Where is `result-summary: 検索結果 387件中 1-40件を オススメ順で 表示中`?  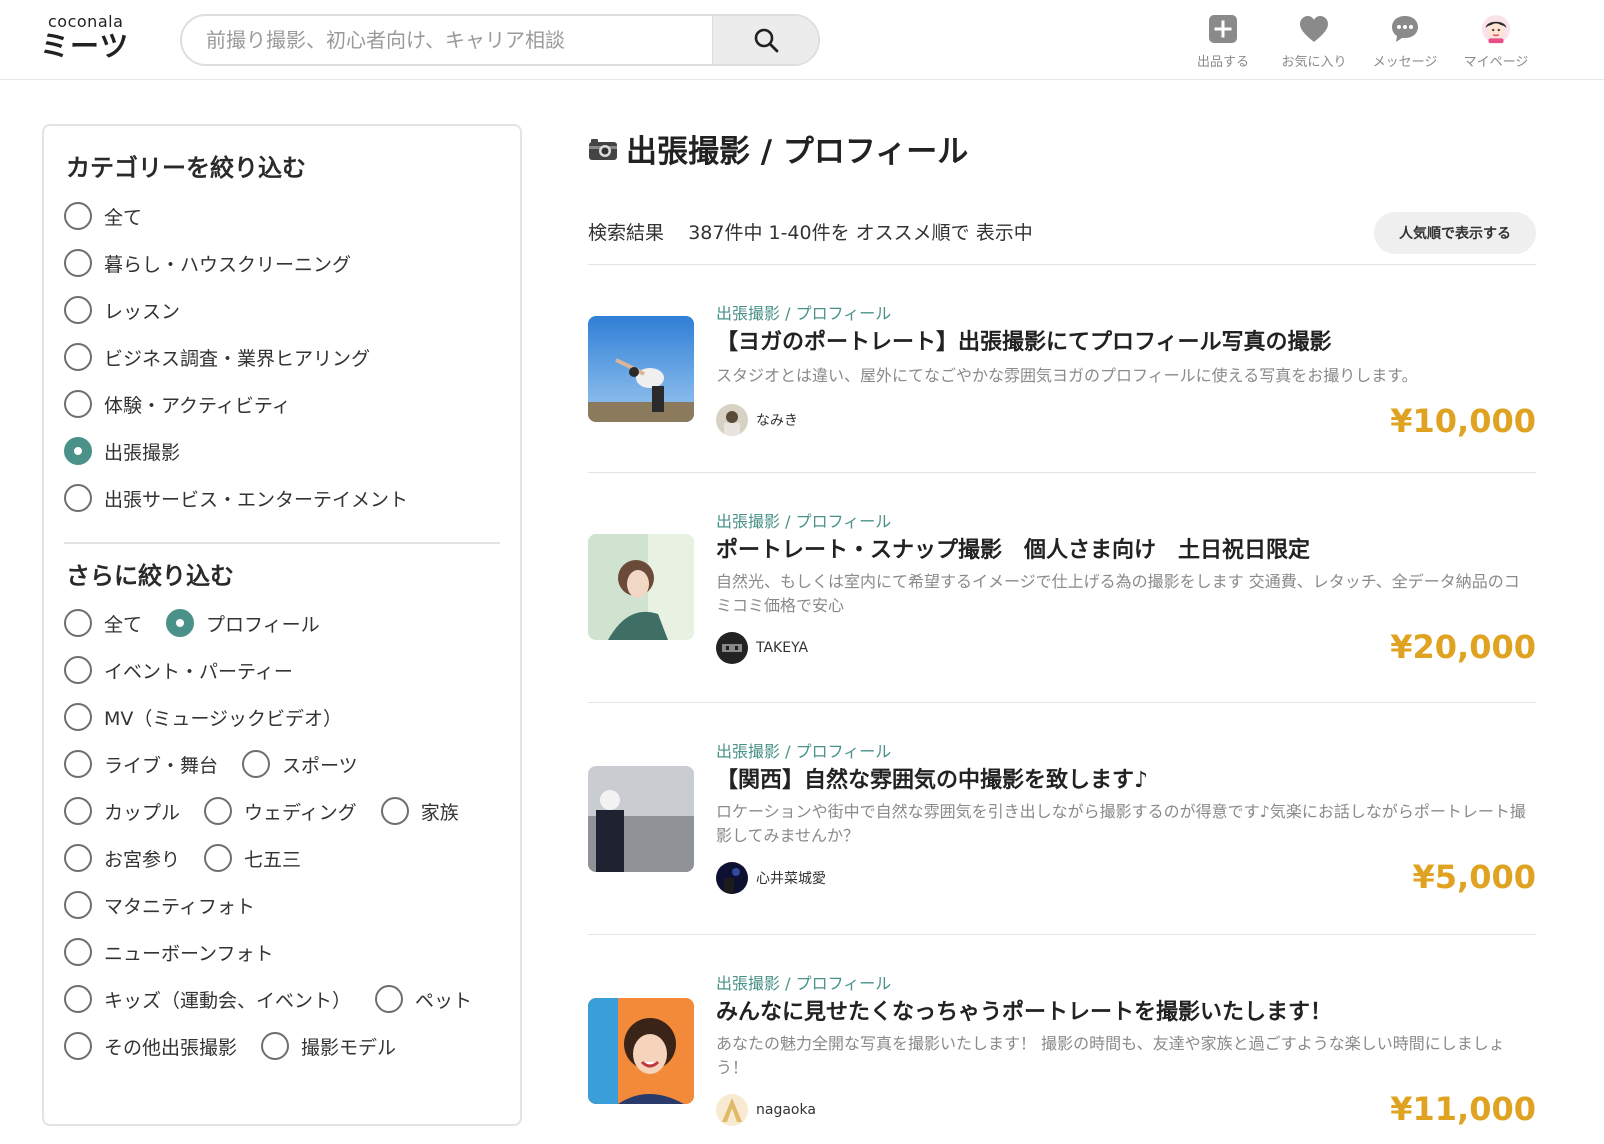 result-summary: 検索結果 387件中 1-40件を オススメ順で 表示中 is located at coordinates (810, 231).